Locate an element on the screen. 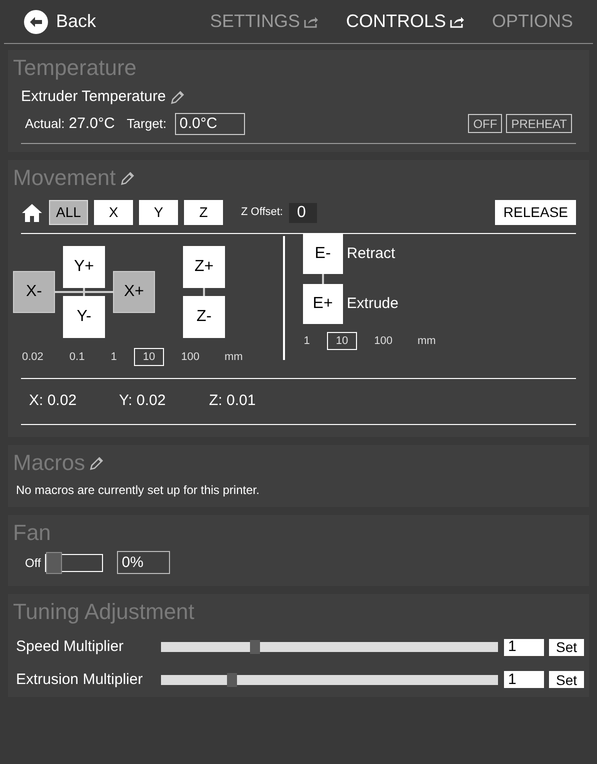 The width and height of the screenshot is (597, 764). heater-button: PREHEAT is located at coordinates (539, 124).